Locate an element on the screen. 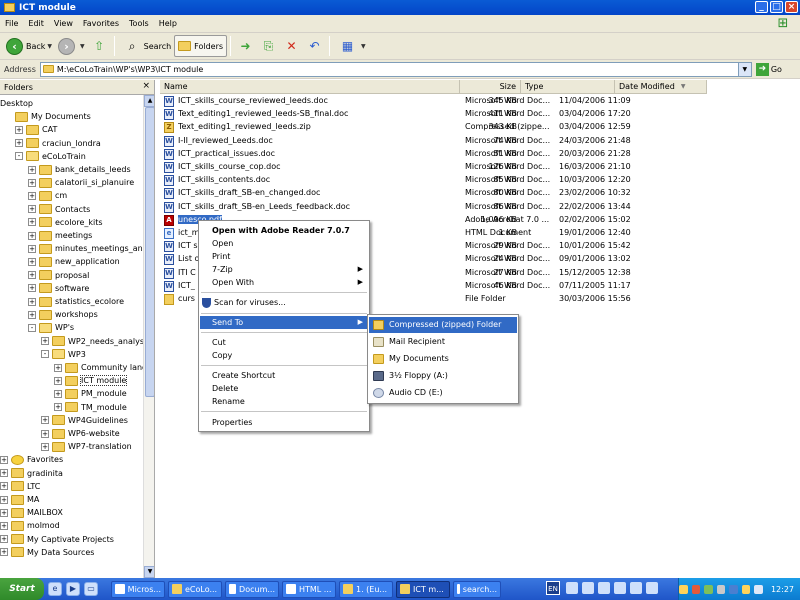  tree-item: - WP's is located at coordinates (51, 327).